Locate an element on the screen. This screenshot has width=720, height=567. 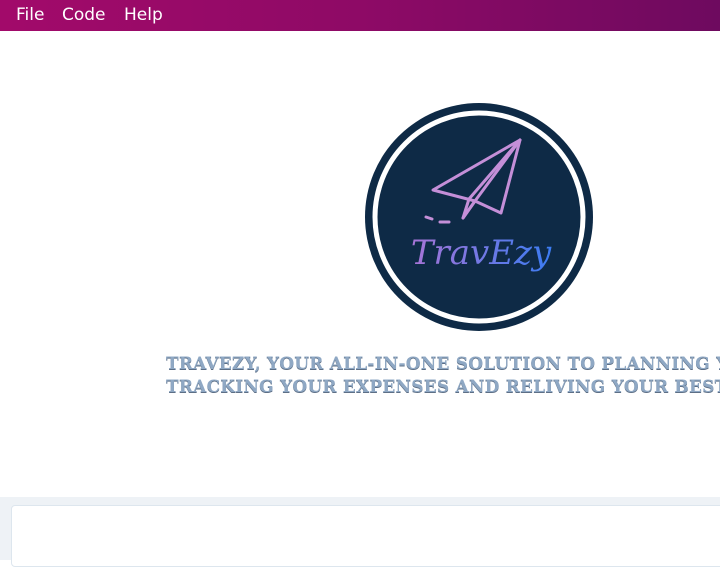
content-panel is located at coordinates (365, 536).